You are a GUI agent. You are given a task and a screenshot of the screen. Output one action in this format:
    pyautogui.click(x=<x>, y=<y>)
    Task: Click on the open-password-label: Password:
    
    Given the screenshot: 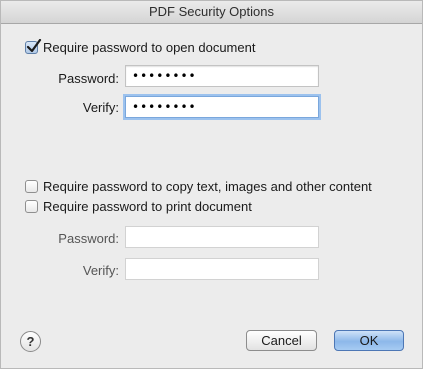 What is the action you would take?
    pyautogui.click(x=88, y=78)
    